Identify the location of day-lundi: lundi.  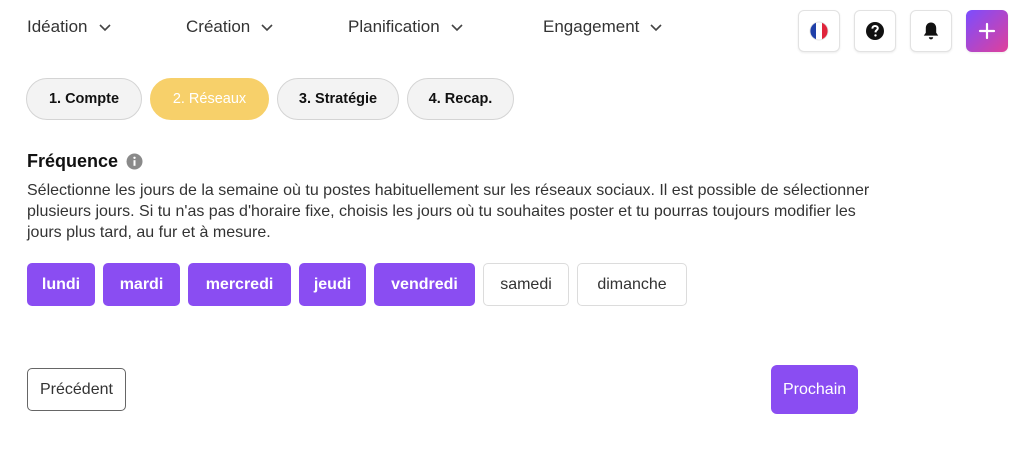
(61, 284).